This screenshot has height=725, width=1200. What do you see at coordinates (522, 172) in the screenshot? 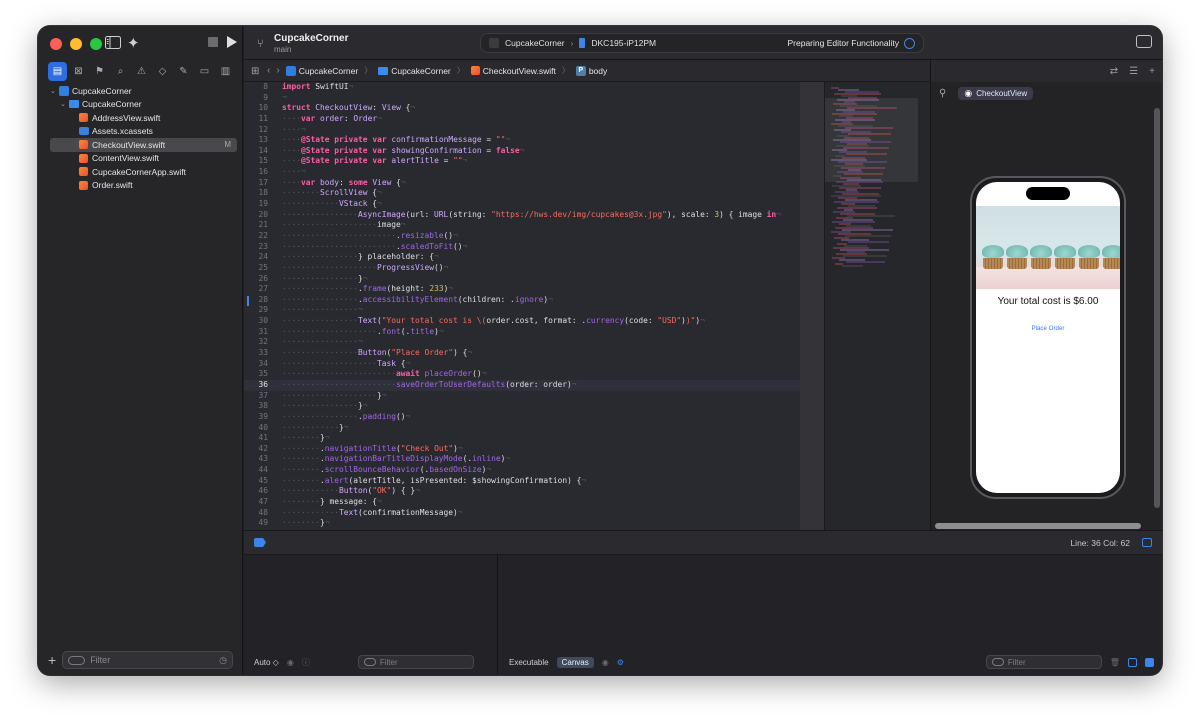
I see `code-line: 16 ····¬` at bounding box center [522, 172].